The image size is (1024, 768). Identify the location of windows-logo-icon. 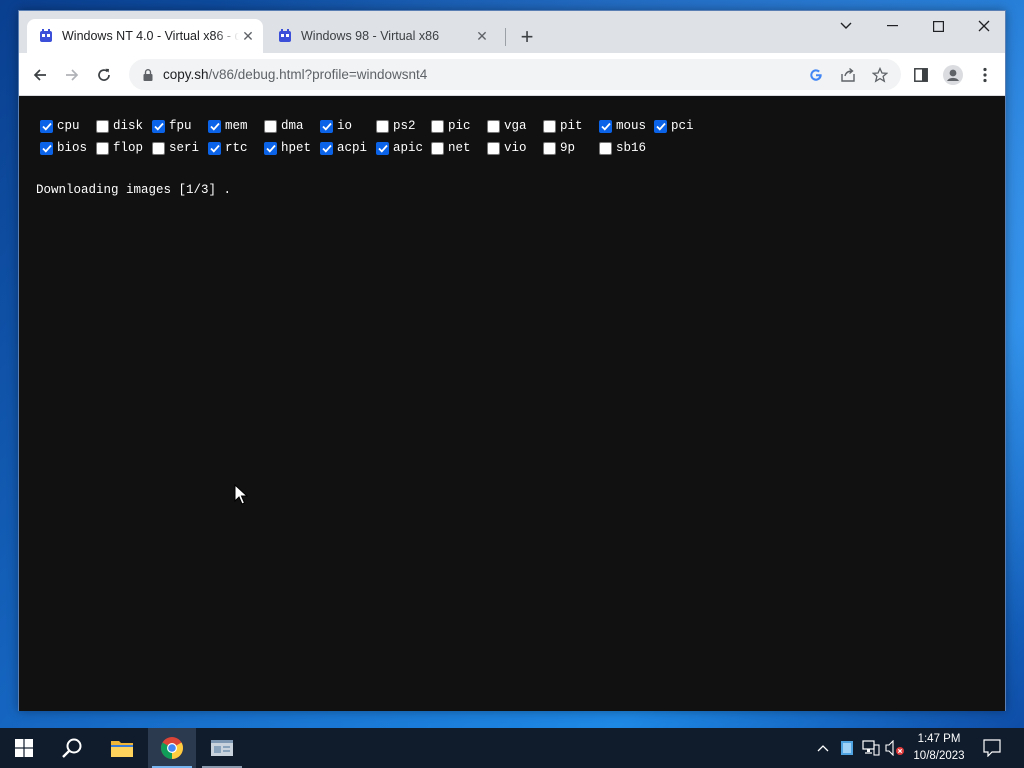
(24, 748).